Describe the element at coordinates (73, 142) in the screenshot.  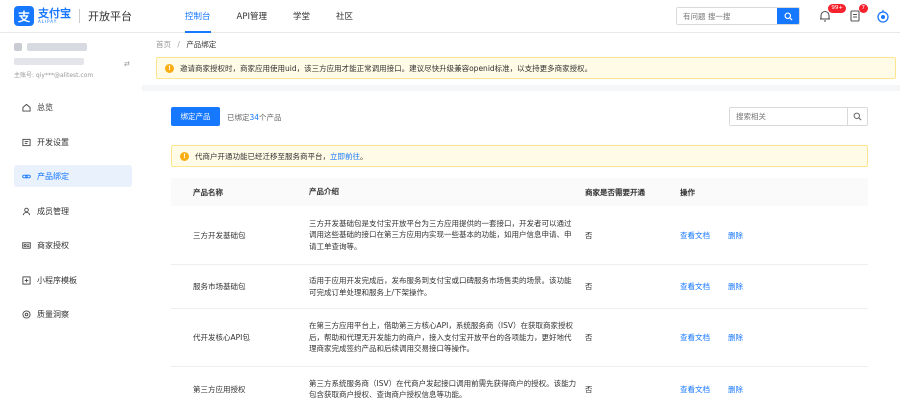
I see `sidebar-item-dev-settings: 开发设置` at that location.